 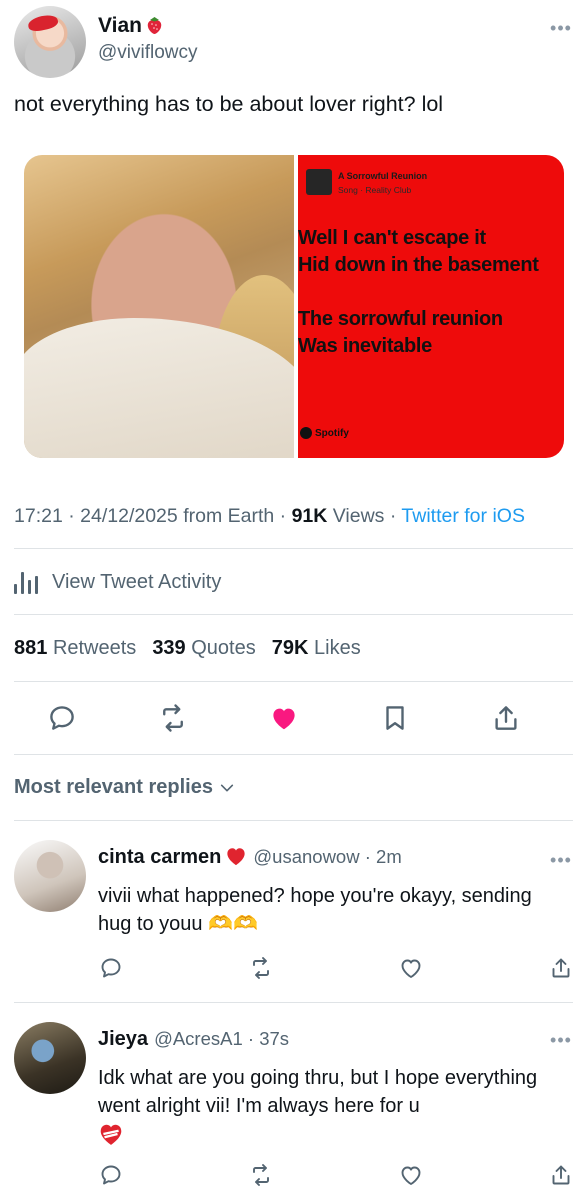 I want to click on chevron-down-icon, so click(x=227, y=787).